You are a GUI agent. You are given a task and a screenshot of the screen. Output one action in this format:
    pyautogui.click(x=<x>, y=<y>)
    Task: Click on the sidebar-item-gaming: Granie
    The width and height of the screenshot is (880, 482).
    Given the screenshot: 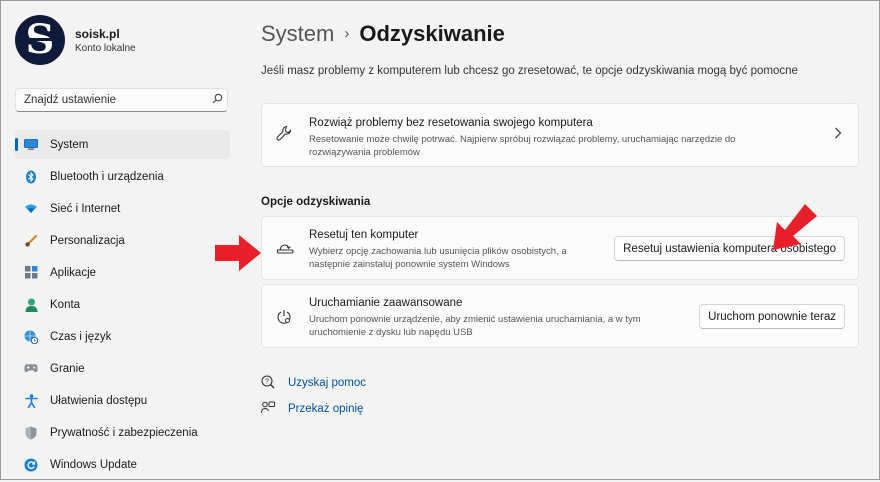 What is the action you would take?
    pyautogui.click(x=122, y=368)
    